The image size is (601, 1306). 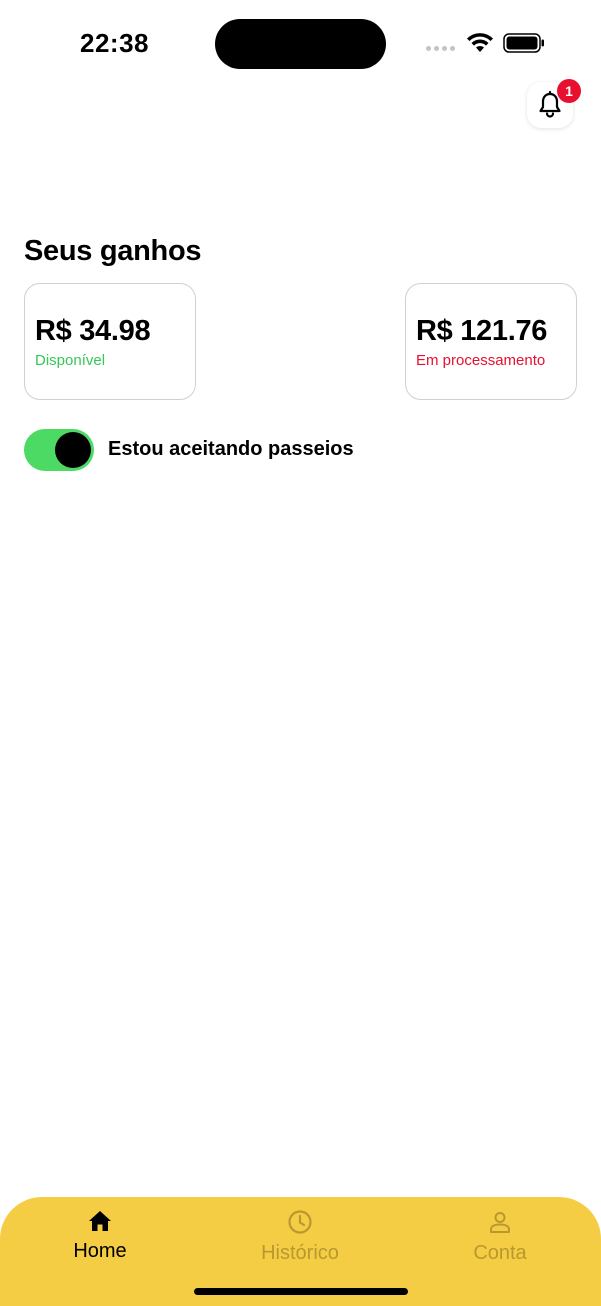 I want to click on signal-dots-icon, so click(x=440, y=48).